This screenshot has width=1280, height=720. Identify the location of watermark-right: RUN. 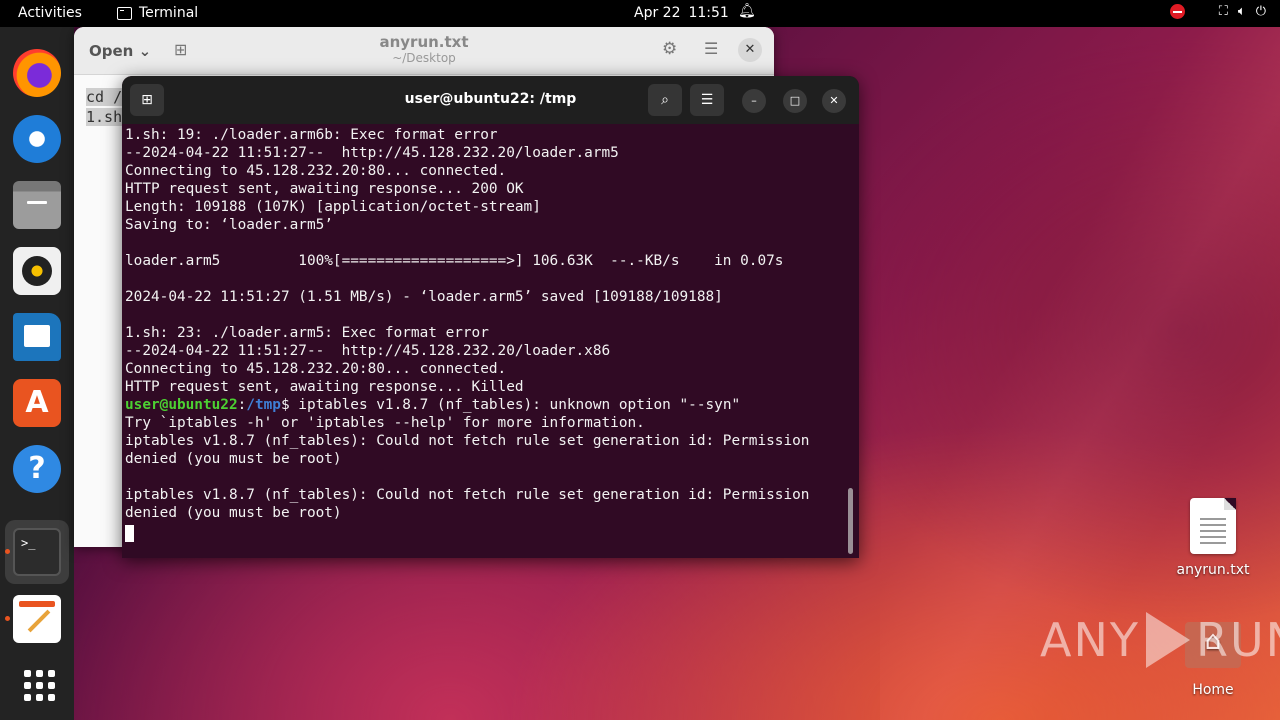
(1237, 640).